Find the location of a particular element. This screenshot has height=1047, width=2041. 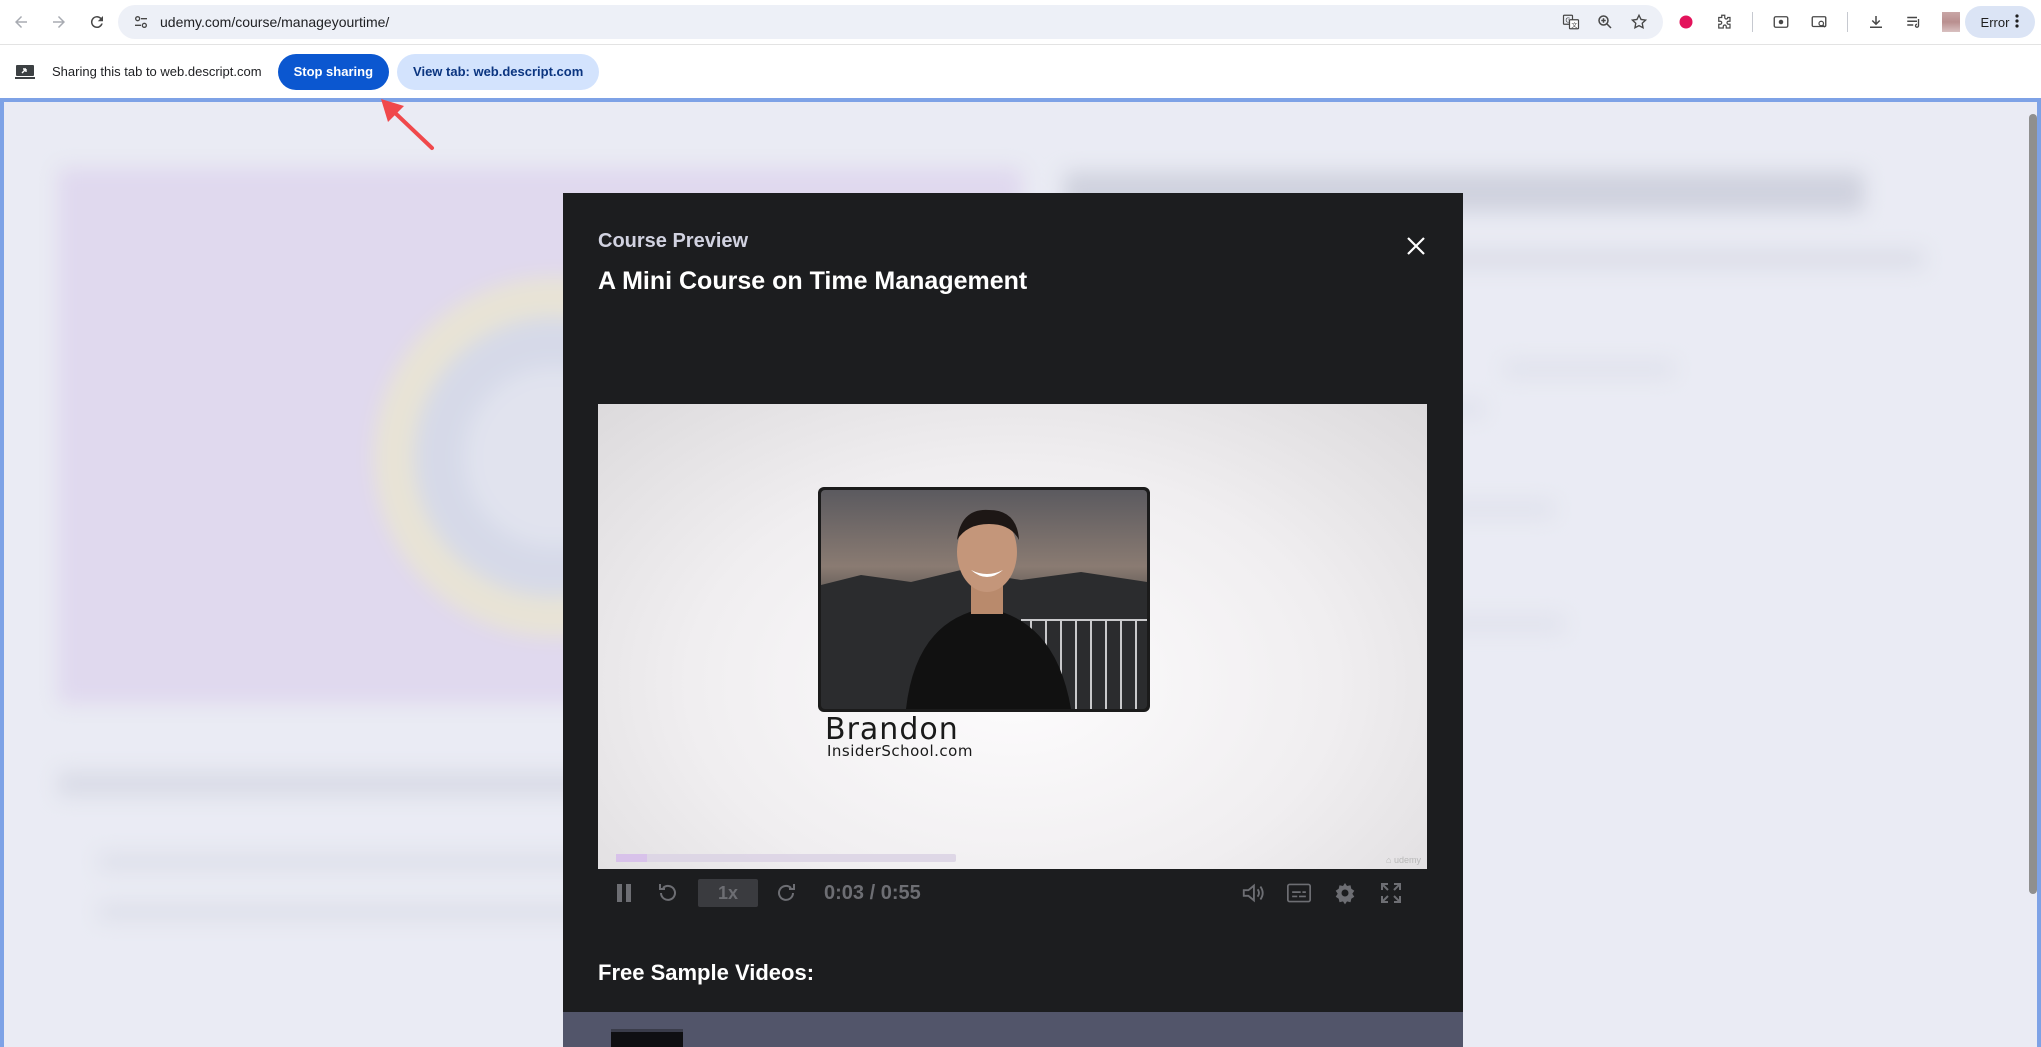

extensions-area is located at coordinates (1818, 22).